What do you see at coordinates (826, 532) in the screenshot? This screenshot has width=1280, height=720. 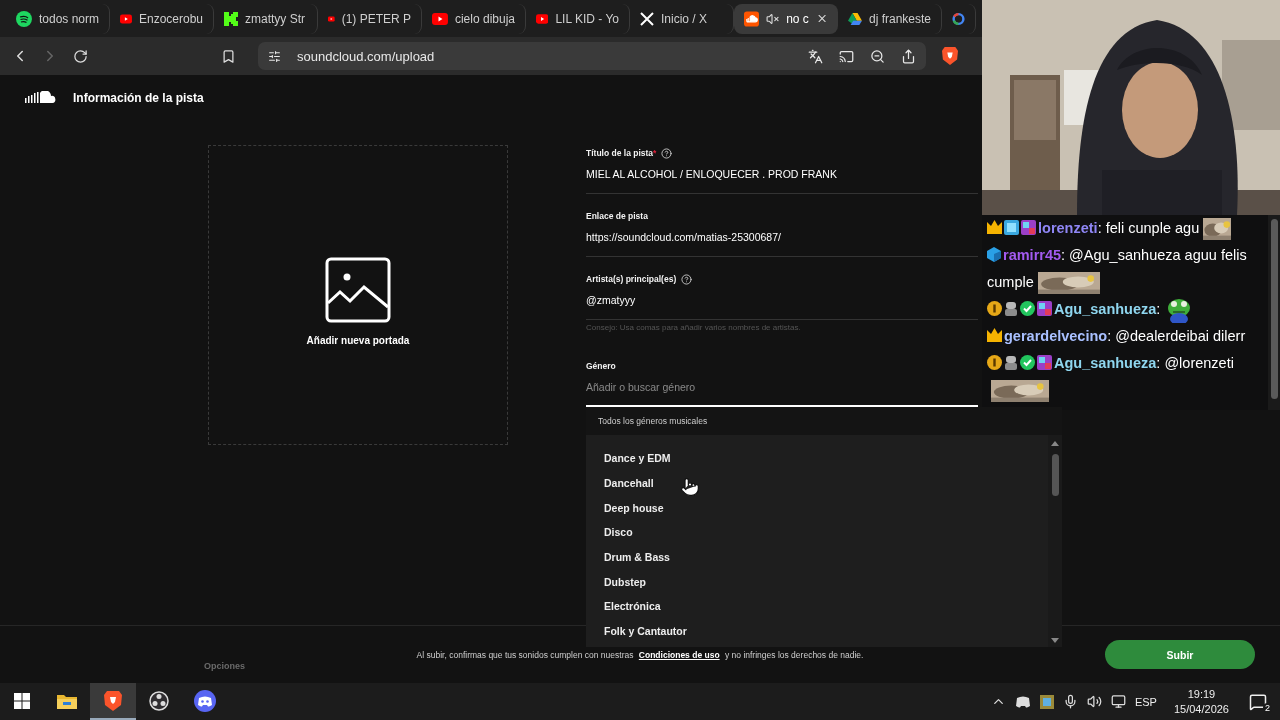 I see `genre-option: Disco` at bounding box center [826, 532].